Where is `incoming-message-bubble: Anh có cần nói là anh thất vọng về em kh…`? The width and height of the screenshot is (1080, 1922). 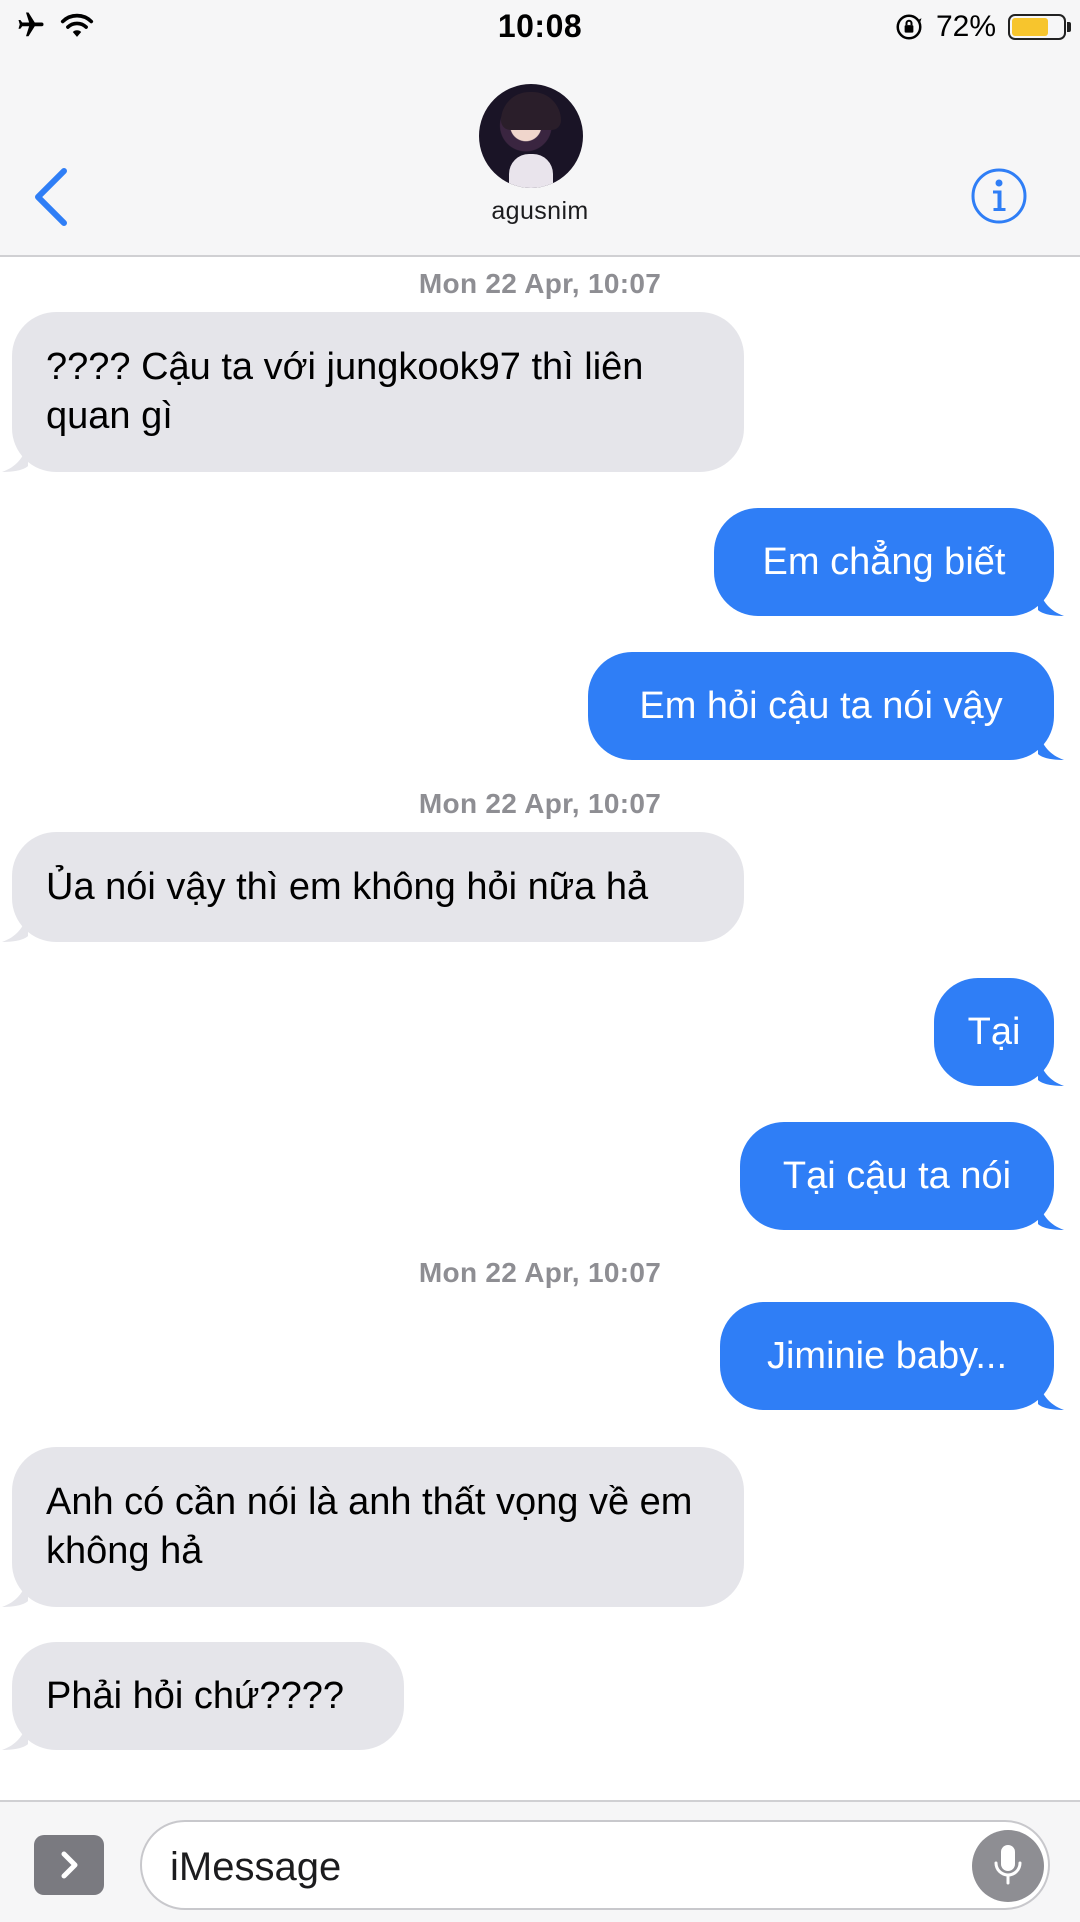
incoming-message-bubble: Anh có cần nói là anh thất vọng về em kh… is located at coordinates (373, 1527).